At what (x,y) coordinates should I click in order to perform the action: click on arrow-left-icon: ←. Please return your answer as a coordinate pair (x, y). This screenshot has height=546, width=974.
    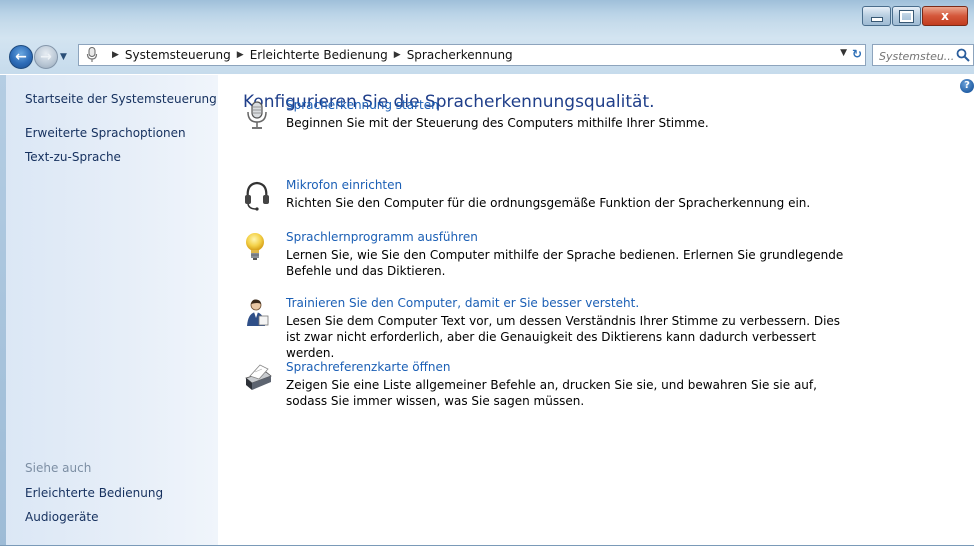
    Looking at the image, I should click on (21, 57).